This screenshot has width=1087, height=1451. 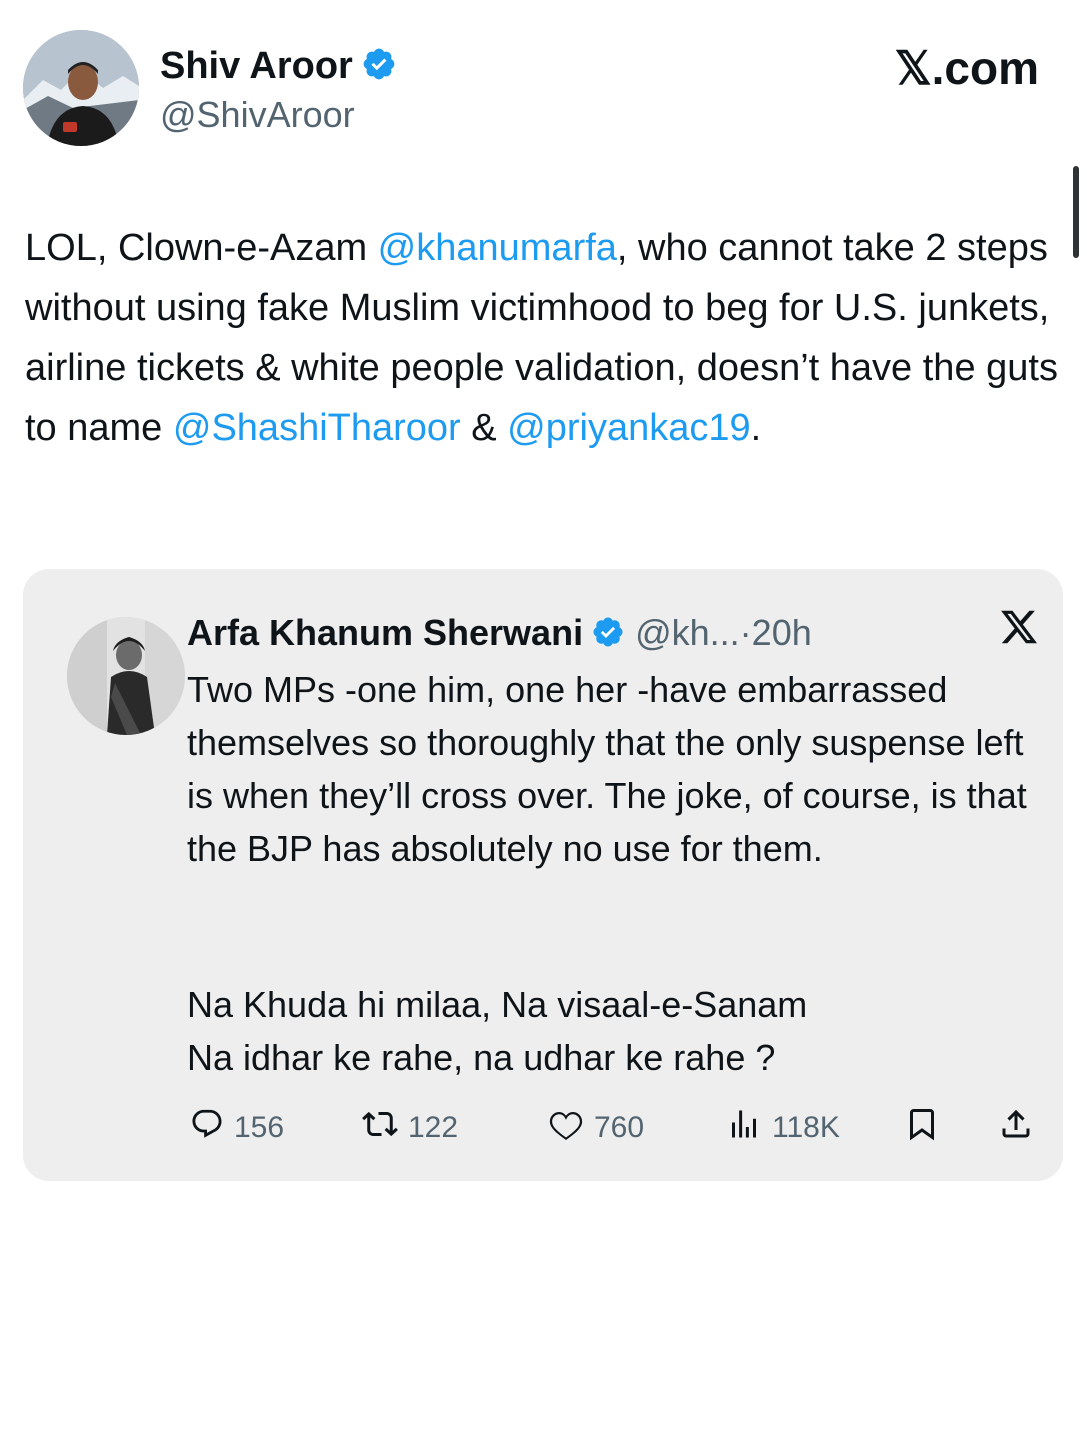 What do you see at coordinates (1076, 212) in the screenshot?
I see `scrollbar` at bounding box center [1076, 212].